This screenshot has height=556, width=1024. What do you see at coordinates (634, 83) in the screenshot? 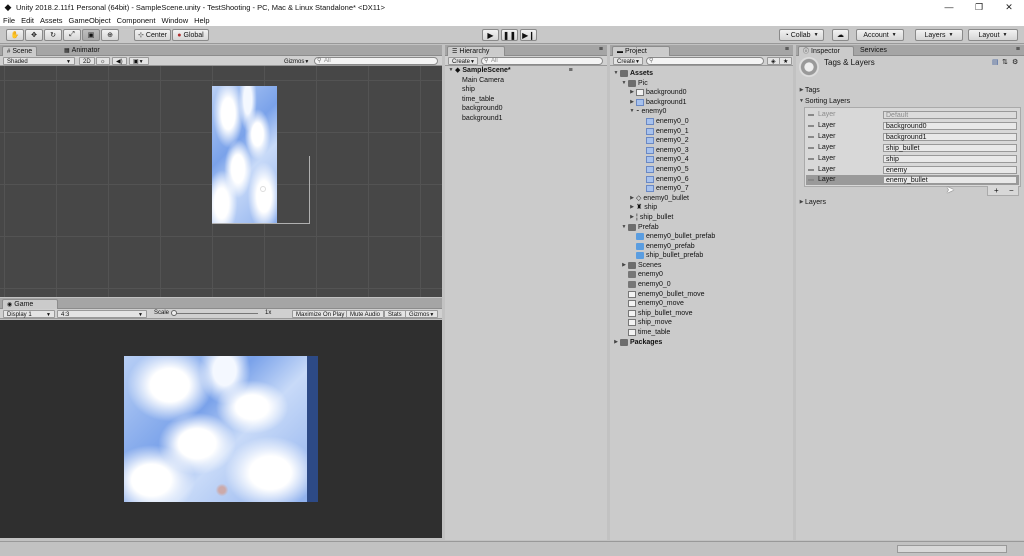
I see `project-folder-pic: ▼ Pic` at bounding box center [634, 83].